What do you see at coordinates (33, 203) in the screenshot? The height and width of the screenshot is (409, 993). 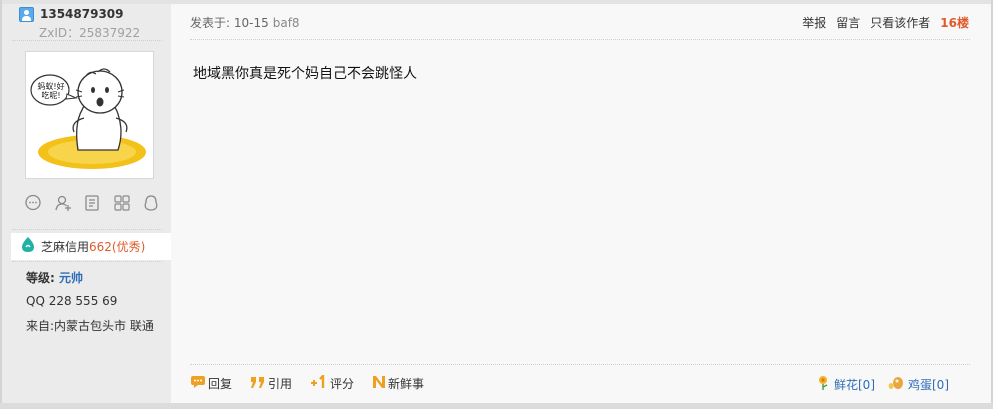 I see `message-icon` at bounding box center [33, 203].